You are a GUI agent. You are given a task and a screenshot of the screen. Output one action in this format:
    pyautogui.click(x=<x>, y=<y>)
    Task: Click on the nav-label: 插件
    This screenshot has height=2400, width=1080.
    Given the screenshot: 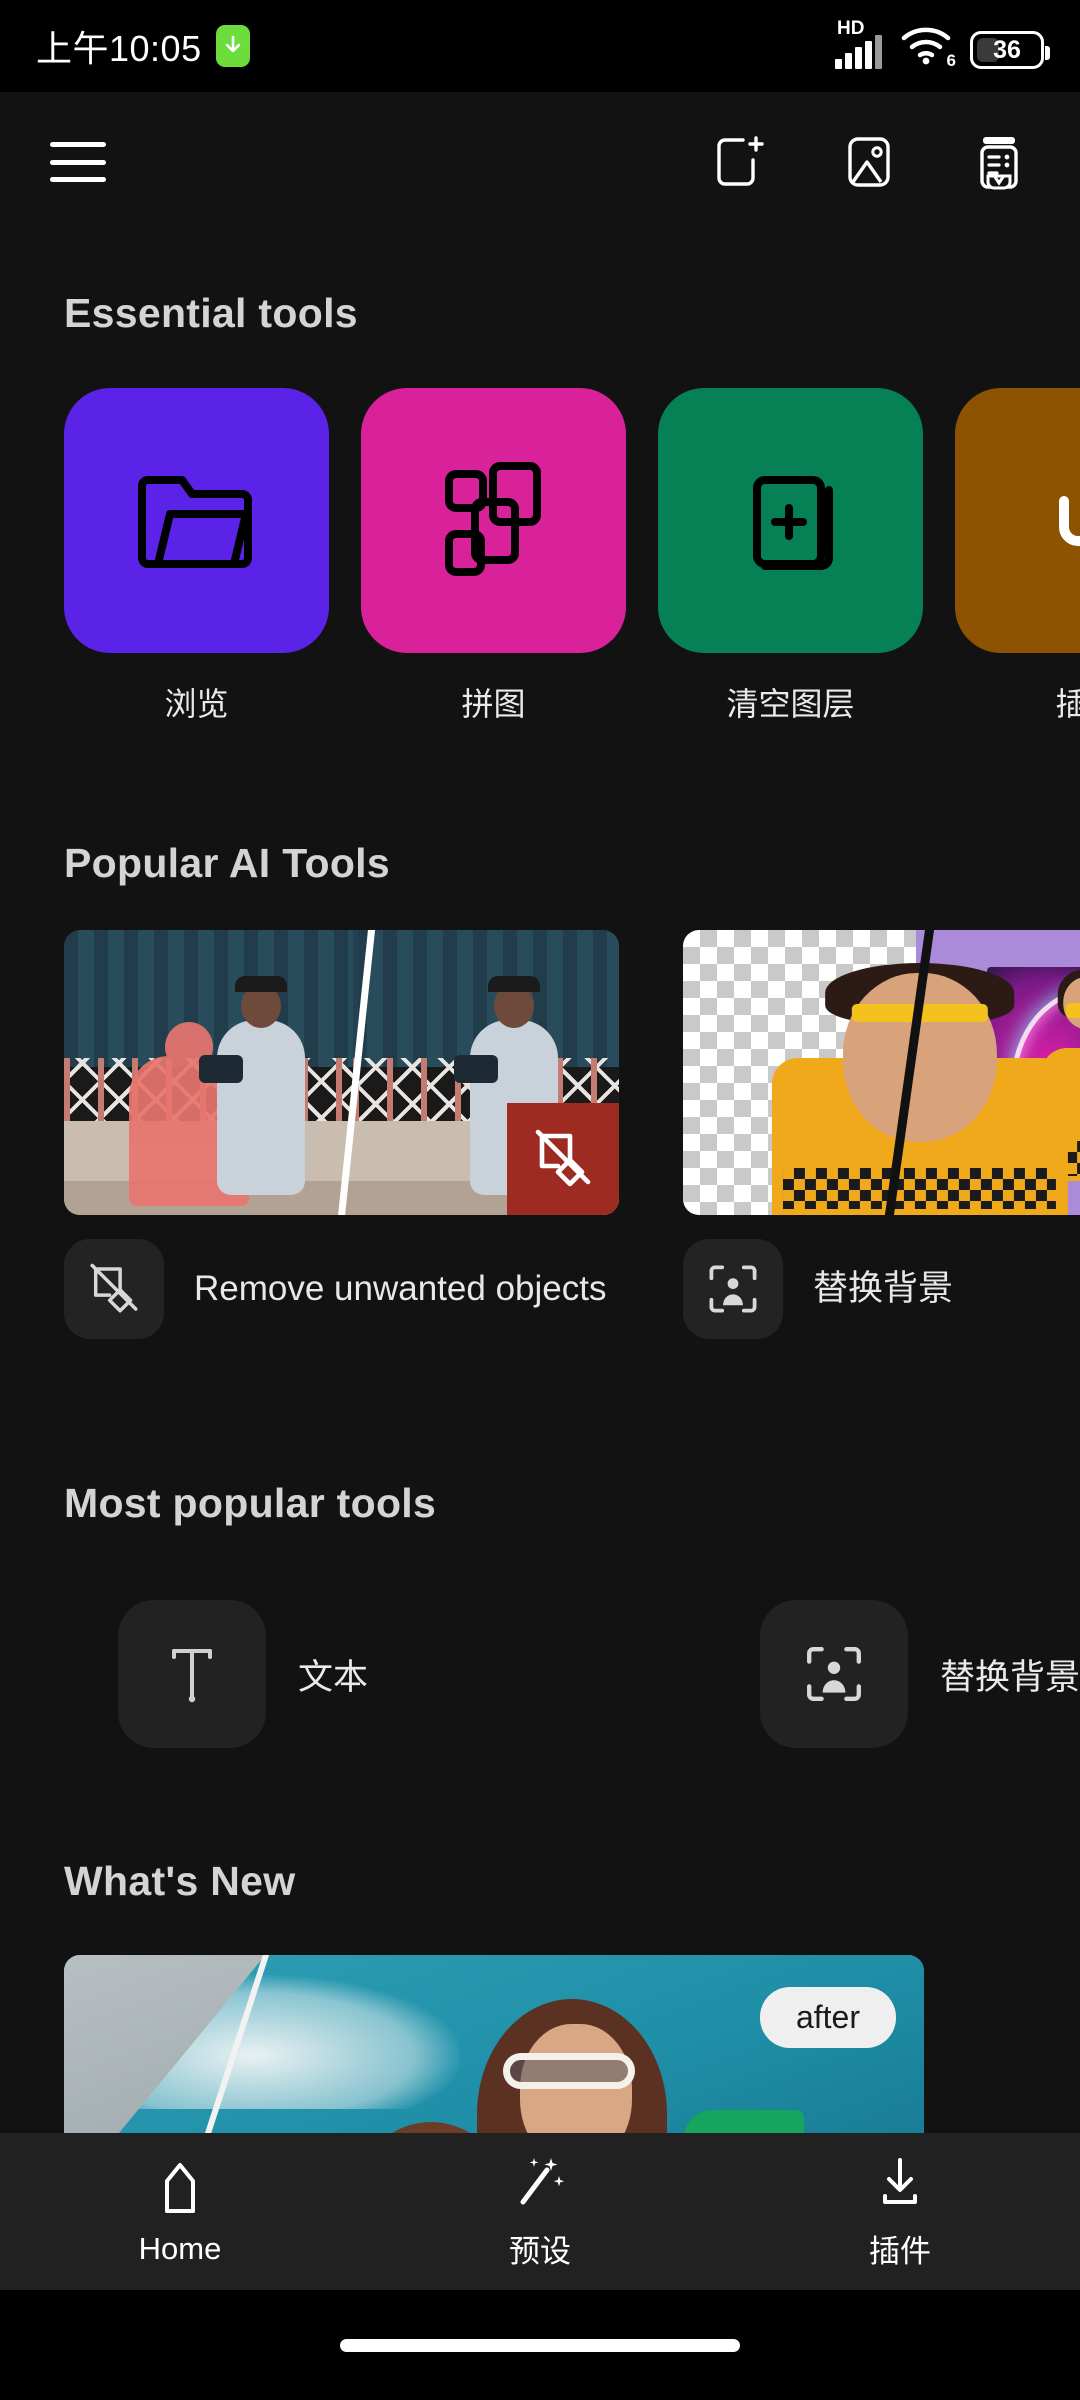 What is the action you would take?
    pyautogui.click(x=900, y=2251)
    